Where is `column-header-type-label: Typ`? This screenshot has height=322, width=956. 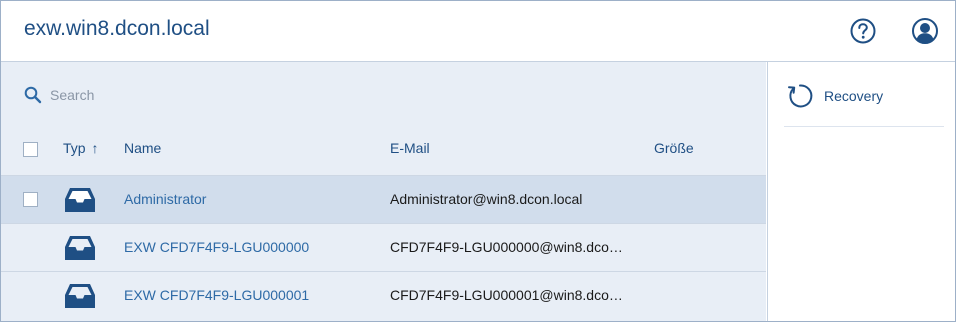 column-header-type-label: Typ is located at coordinates (74, 148).